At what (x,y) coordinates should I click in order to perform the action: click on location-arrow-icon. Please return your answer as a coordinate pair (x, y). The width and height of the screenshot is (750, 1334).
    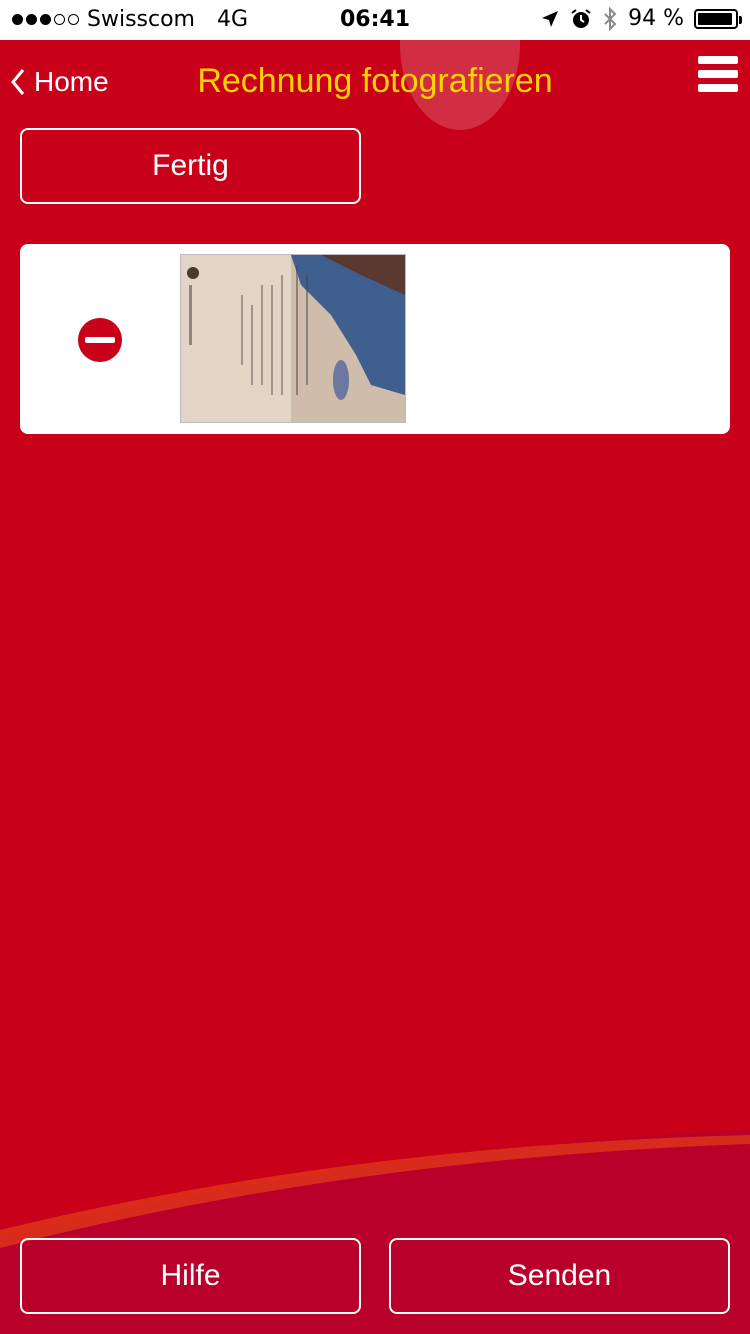
    Looking at the image, I should click on (550, 18).